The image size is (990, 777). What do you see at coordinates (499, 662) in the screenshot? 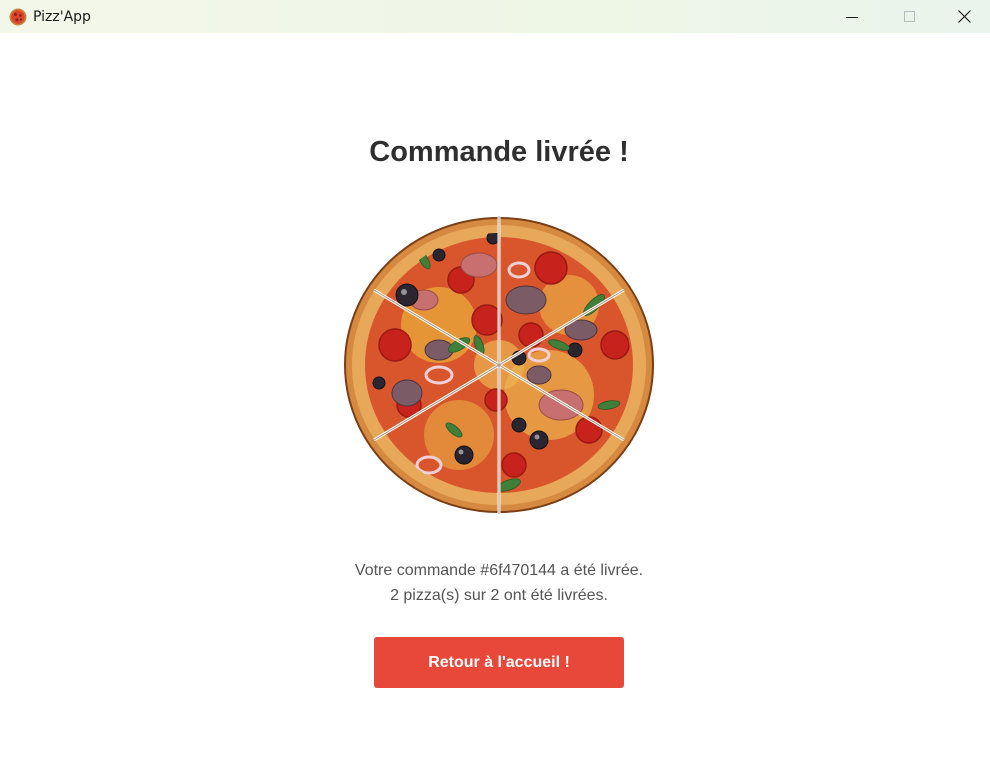
I see `back-home-button: Retour à l'accueil !` at bounding box center [499, 662].